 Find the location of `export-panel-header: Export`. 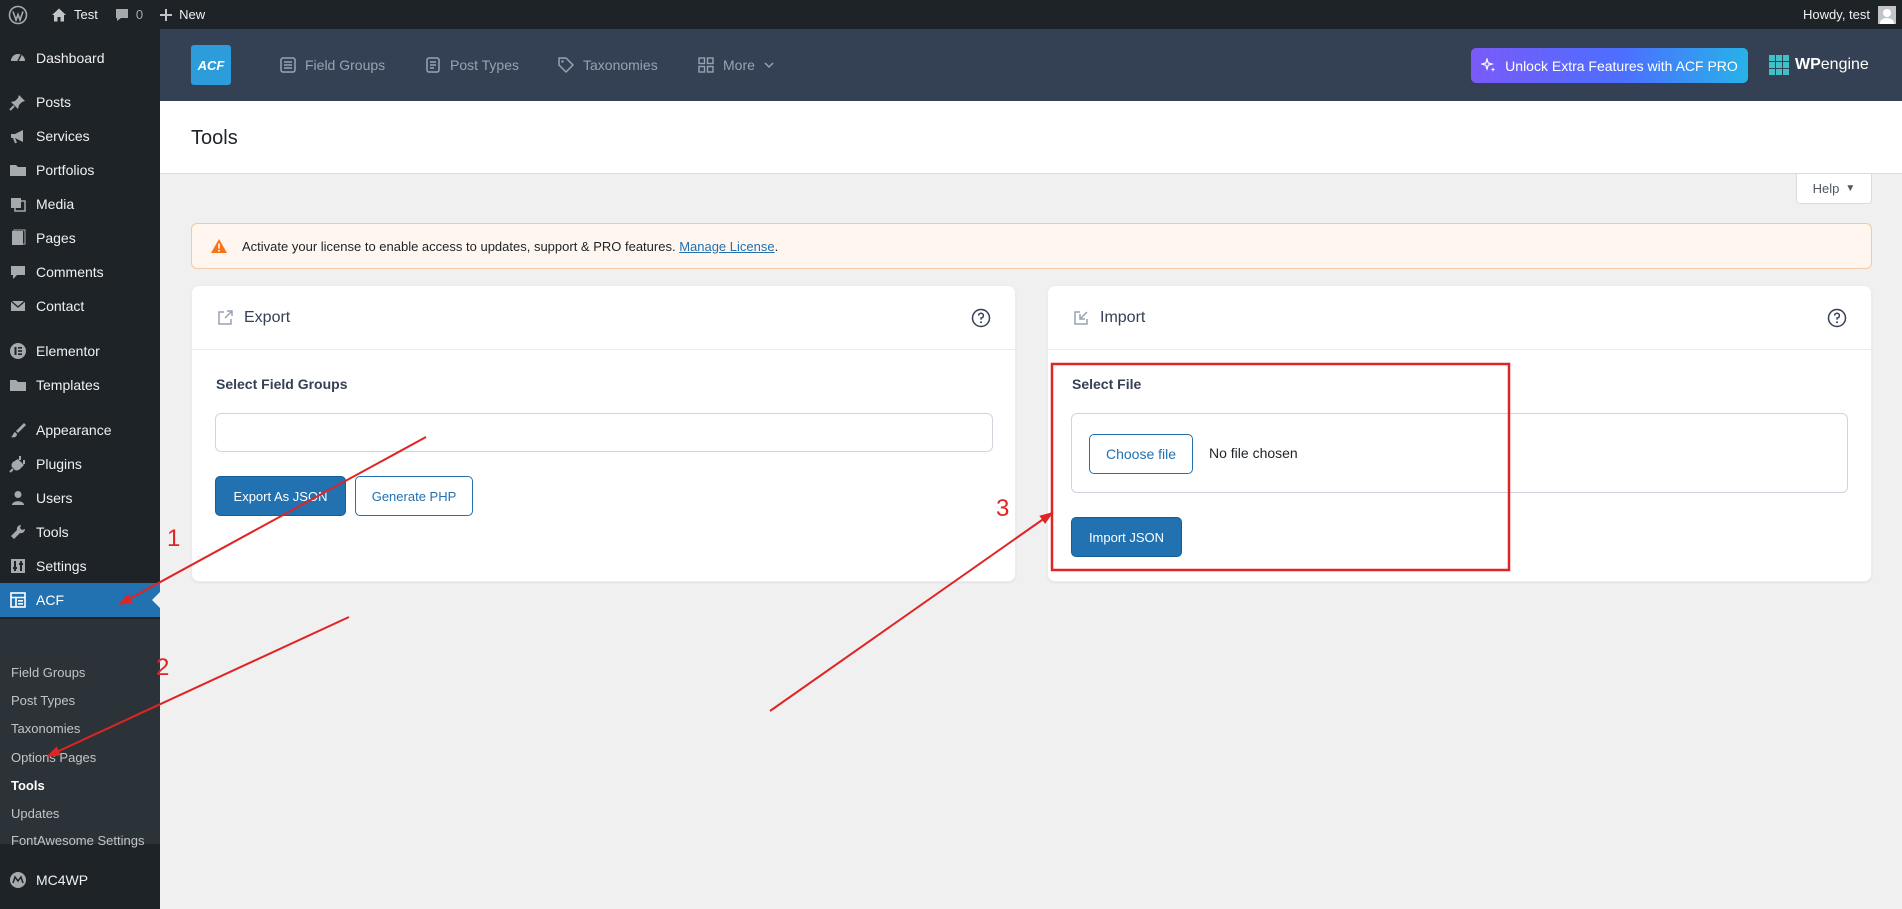

export-panel-header: Export is located at coordinates (603, 318).